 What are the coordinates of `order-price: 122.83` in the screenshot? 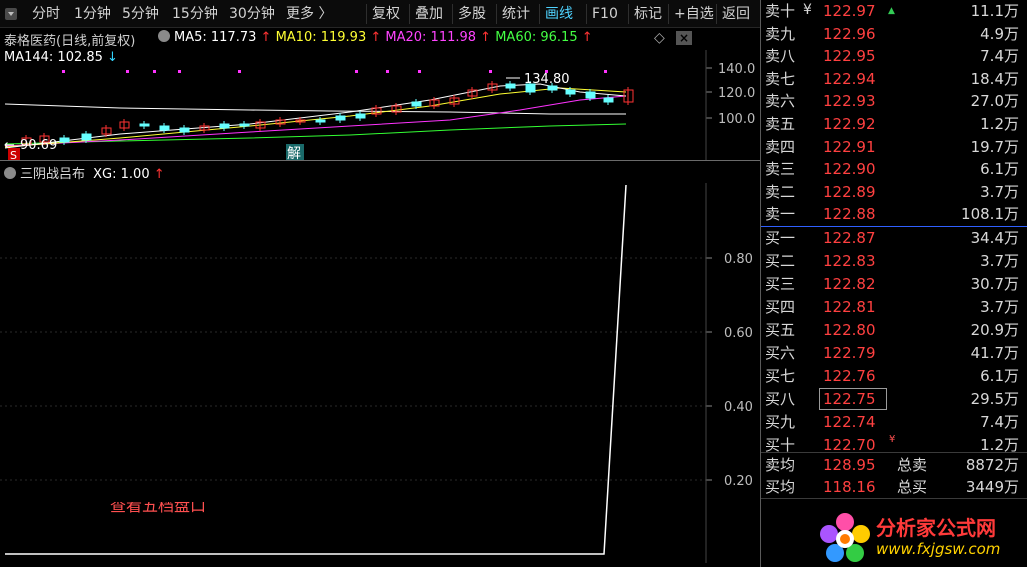 It's located at (849, 261).